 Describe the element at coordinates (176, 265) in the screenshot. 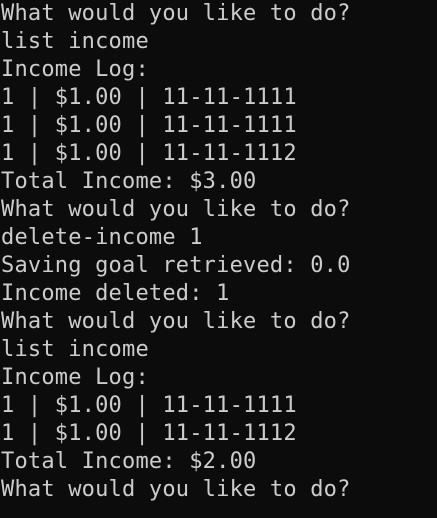

I see `output-line: Saving goal retrieved: 0.0` at that location.